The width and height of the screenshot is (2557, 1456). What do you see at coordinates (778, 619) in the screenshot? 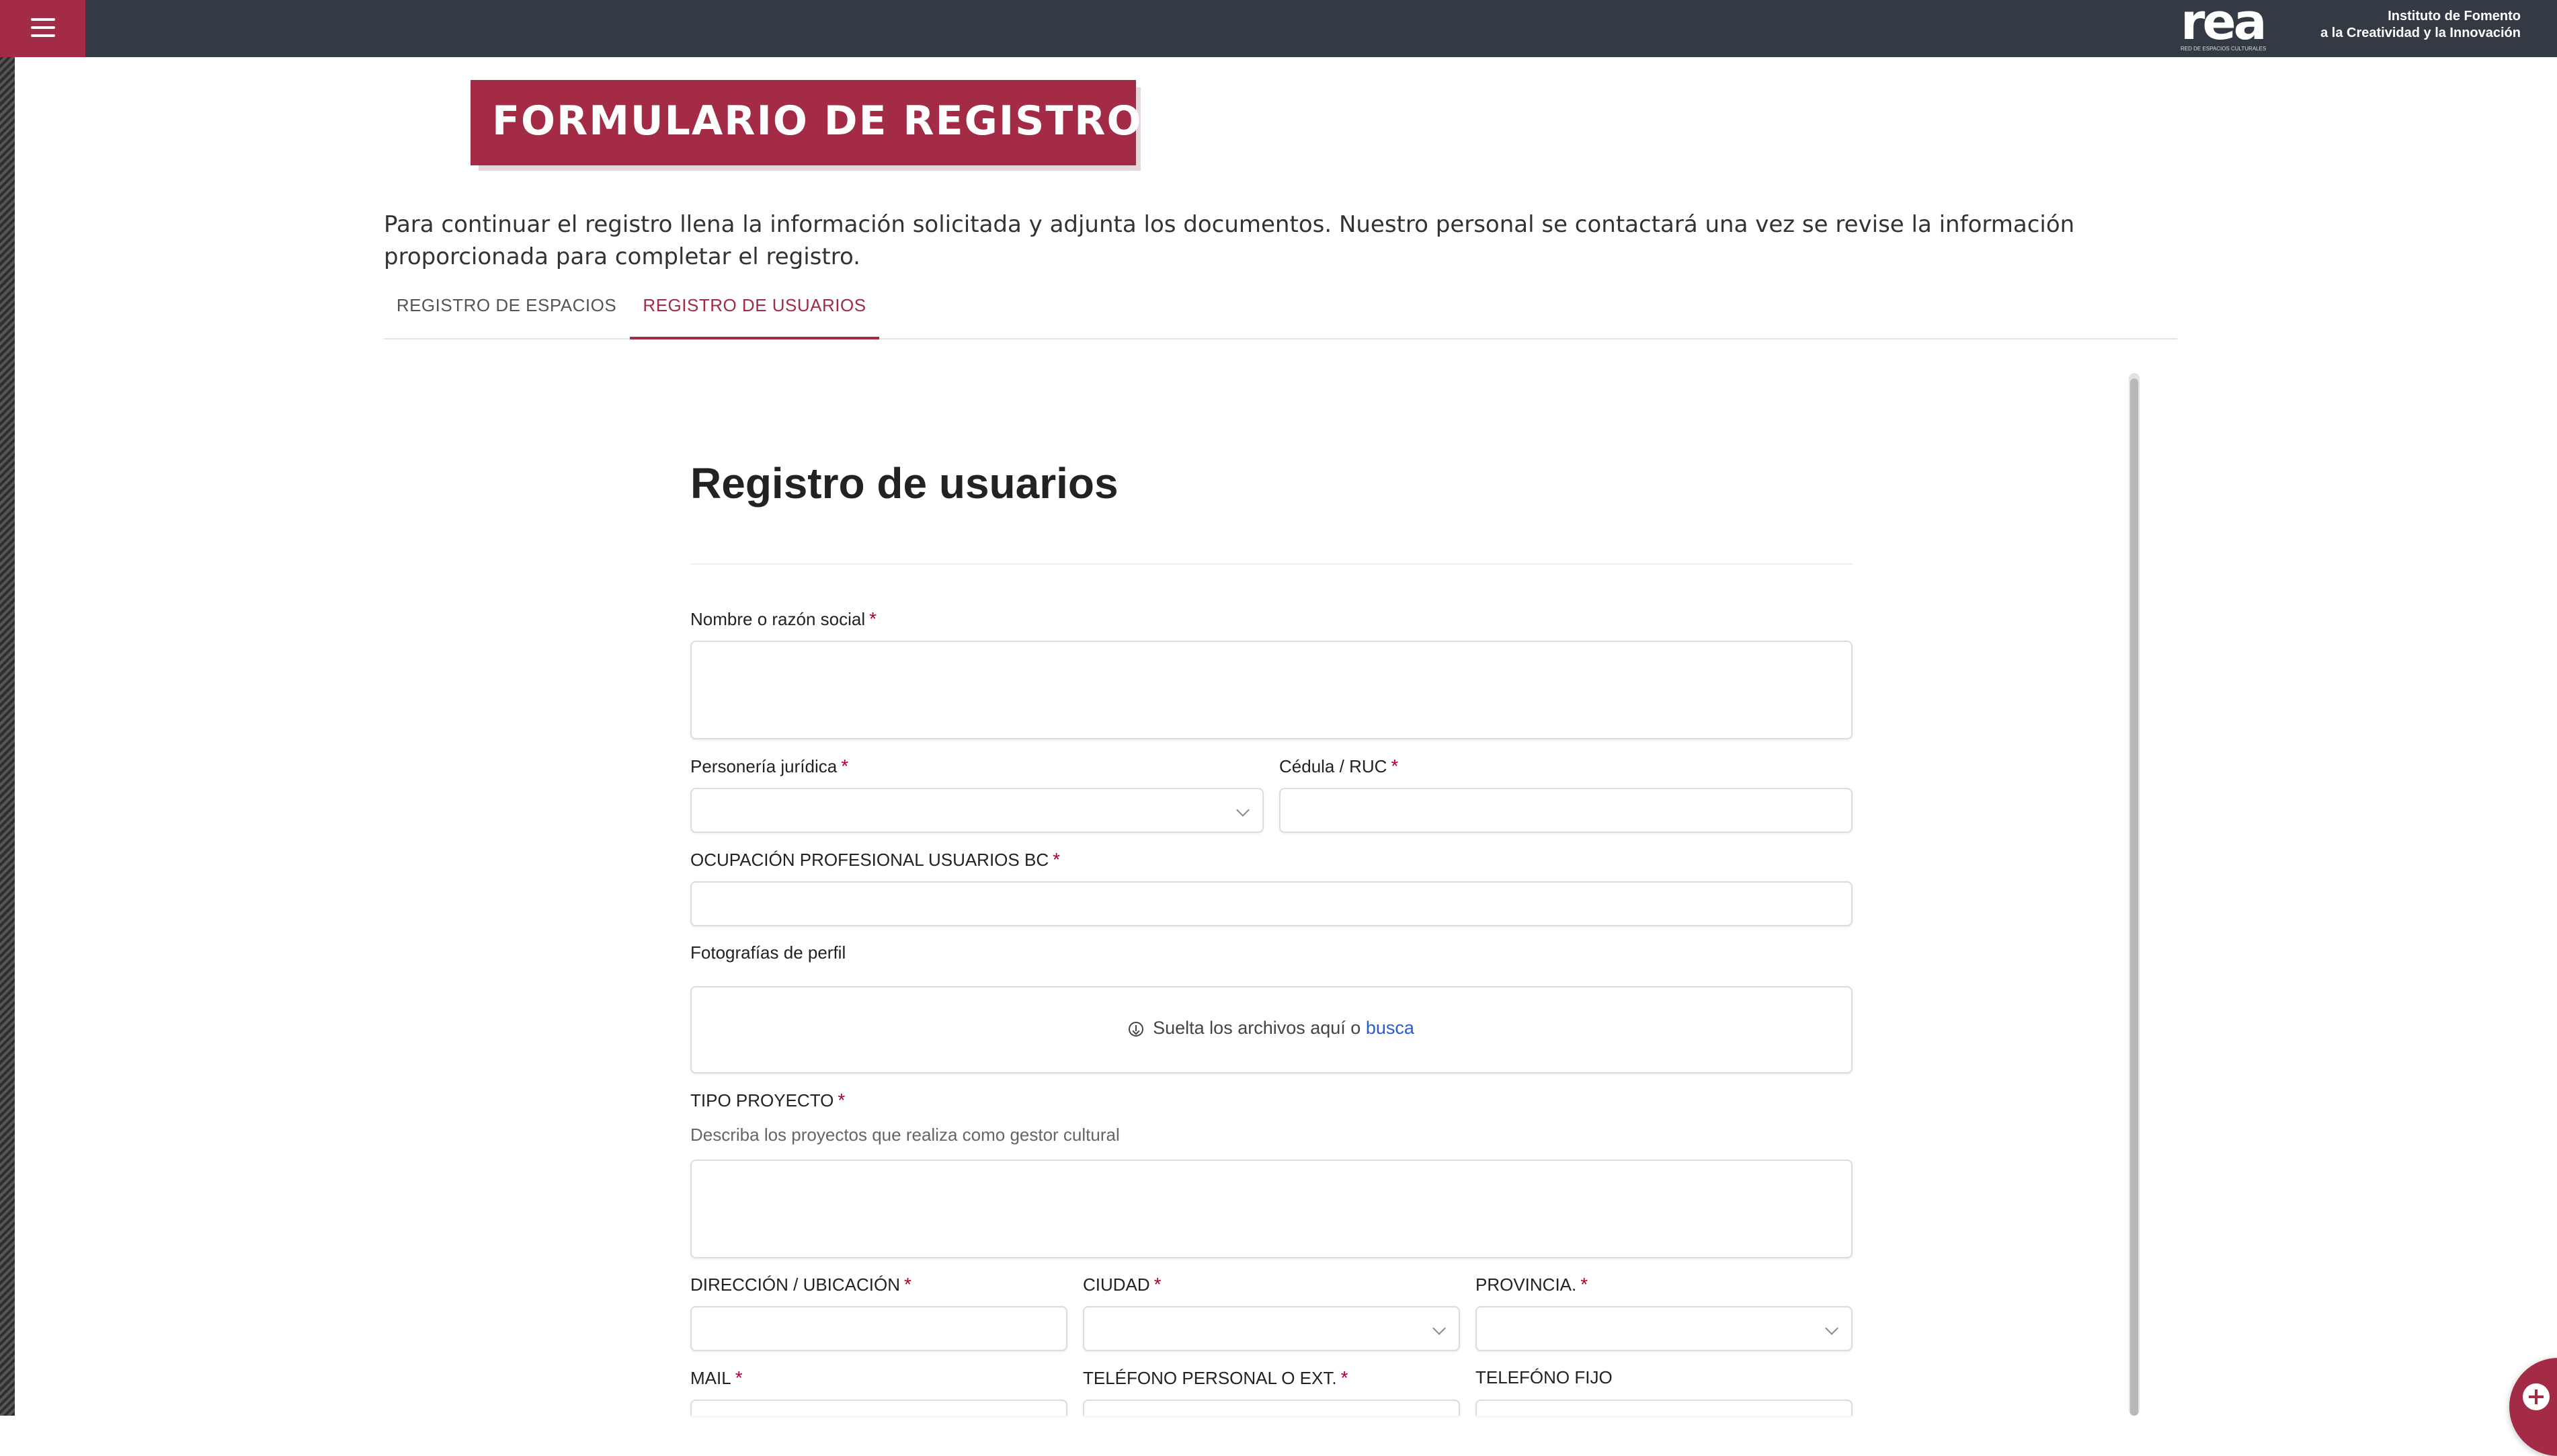
I see `nombre-label-text: Nombre o razón social` at bounding box center [778, 619].